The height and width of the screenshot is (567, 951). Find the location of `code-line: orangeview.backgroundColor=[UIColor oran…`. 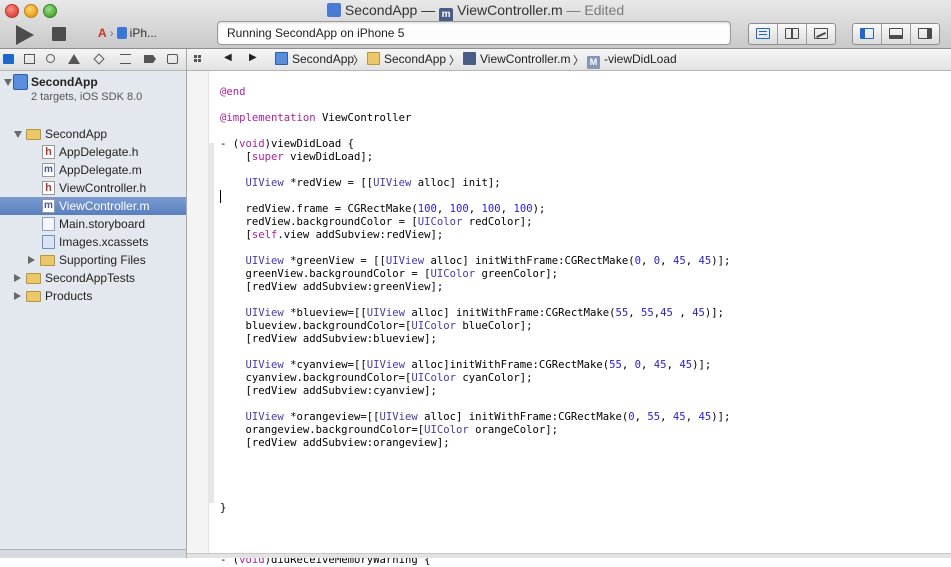

code-line: orangeview.backgroundColor=[UIColor oran… is located at coordinates (389, 430).